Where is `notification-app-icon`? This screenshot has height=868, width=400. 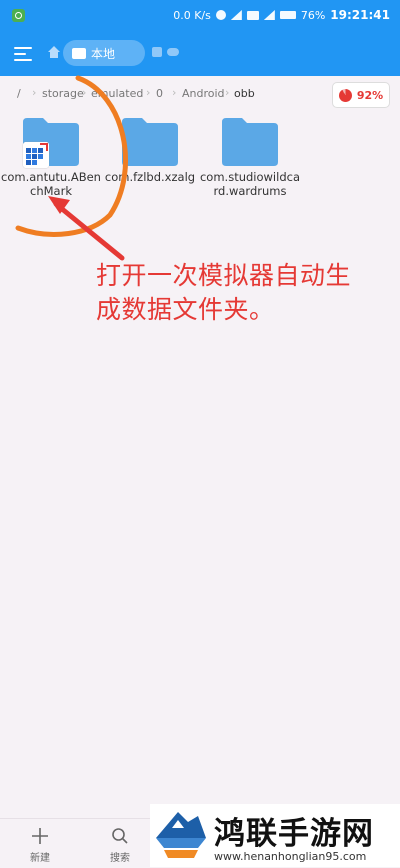
notification-app-icon is located at coordinates (18, 15).